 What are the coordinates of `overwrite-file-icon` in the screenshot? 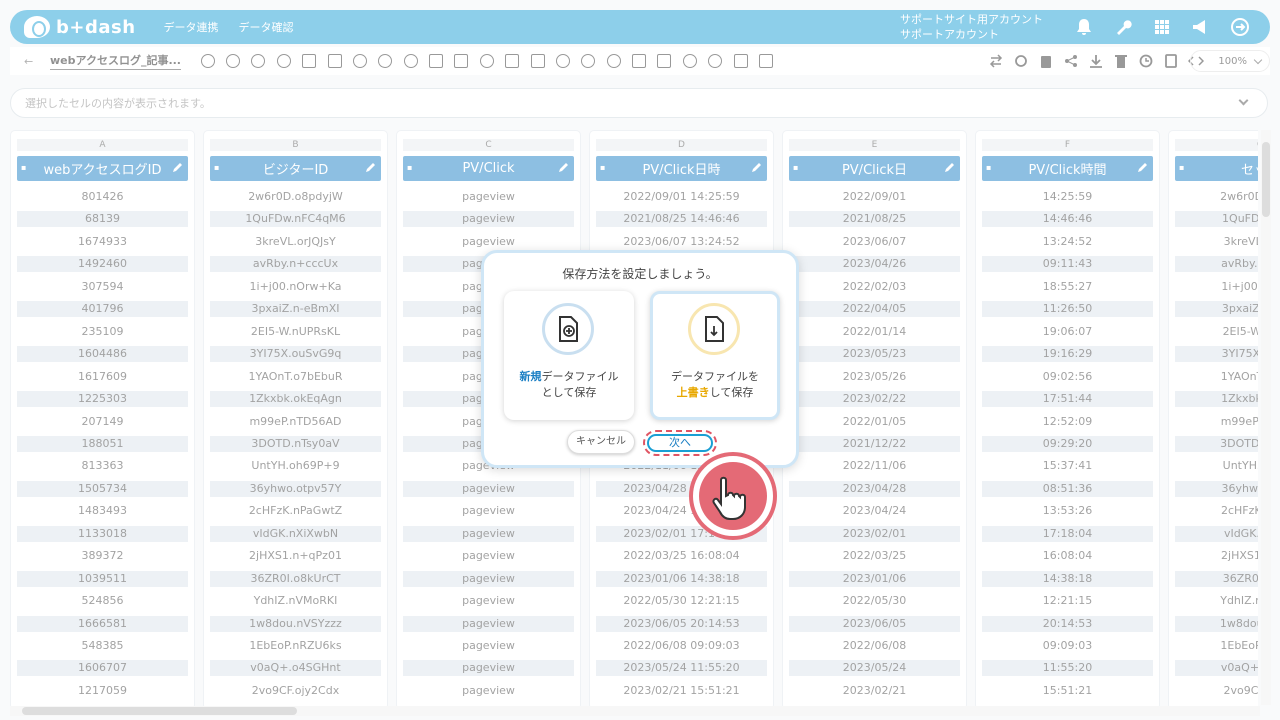 It's located at (714, 329).